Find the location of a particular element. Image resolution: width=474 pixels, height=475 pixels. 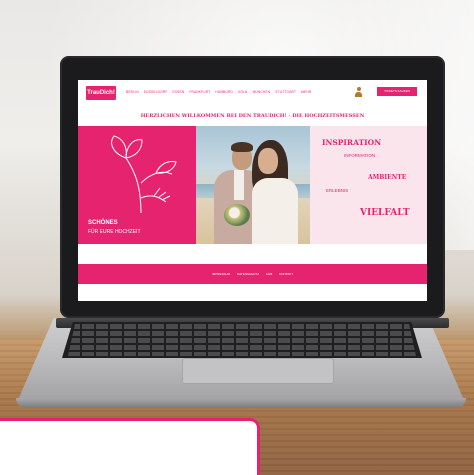

site-logo: TrauDich! is located at coordinates (101, 93).